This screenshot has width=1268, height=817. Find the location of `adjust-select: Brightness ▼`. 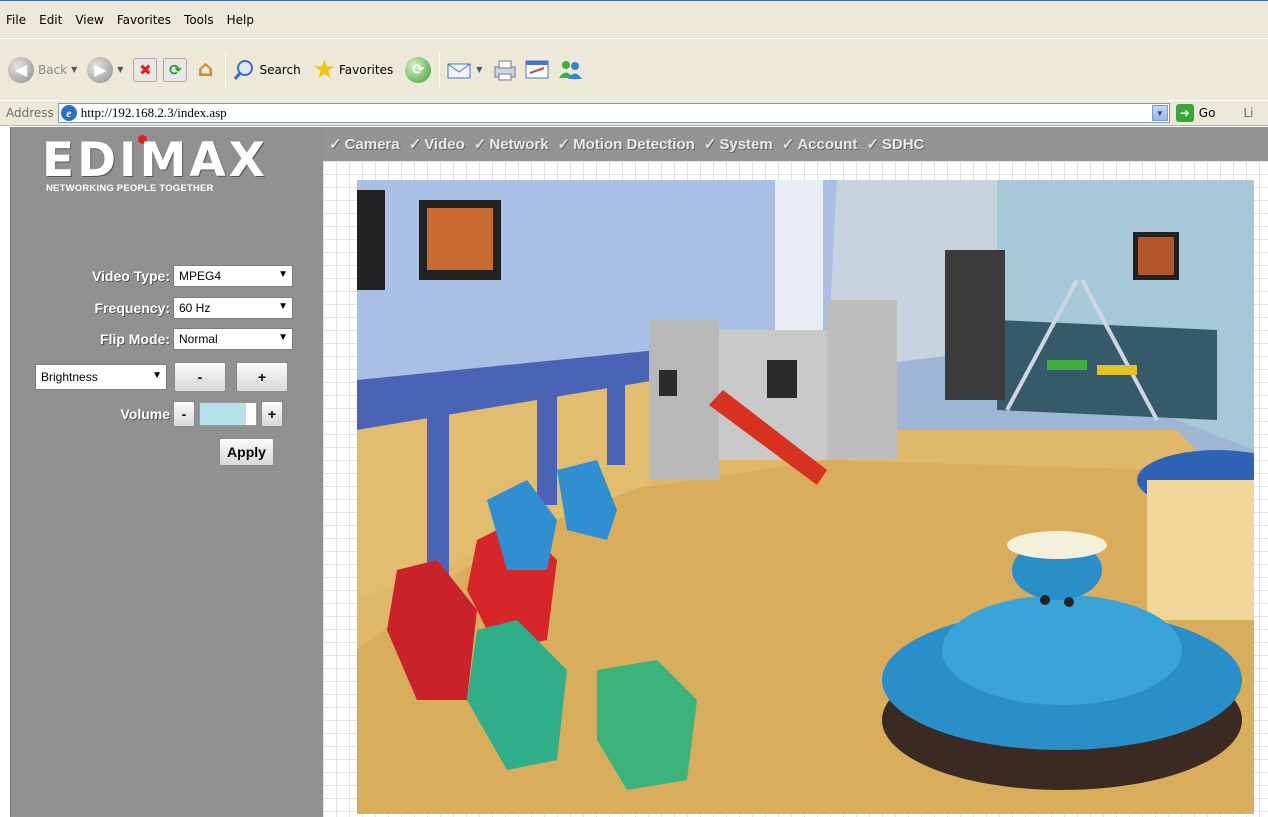

adjust-select: Brightness ▼ is located at coordinates (101, 377).